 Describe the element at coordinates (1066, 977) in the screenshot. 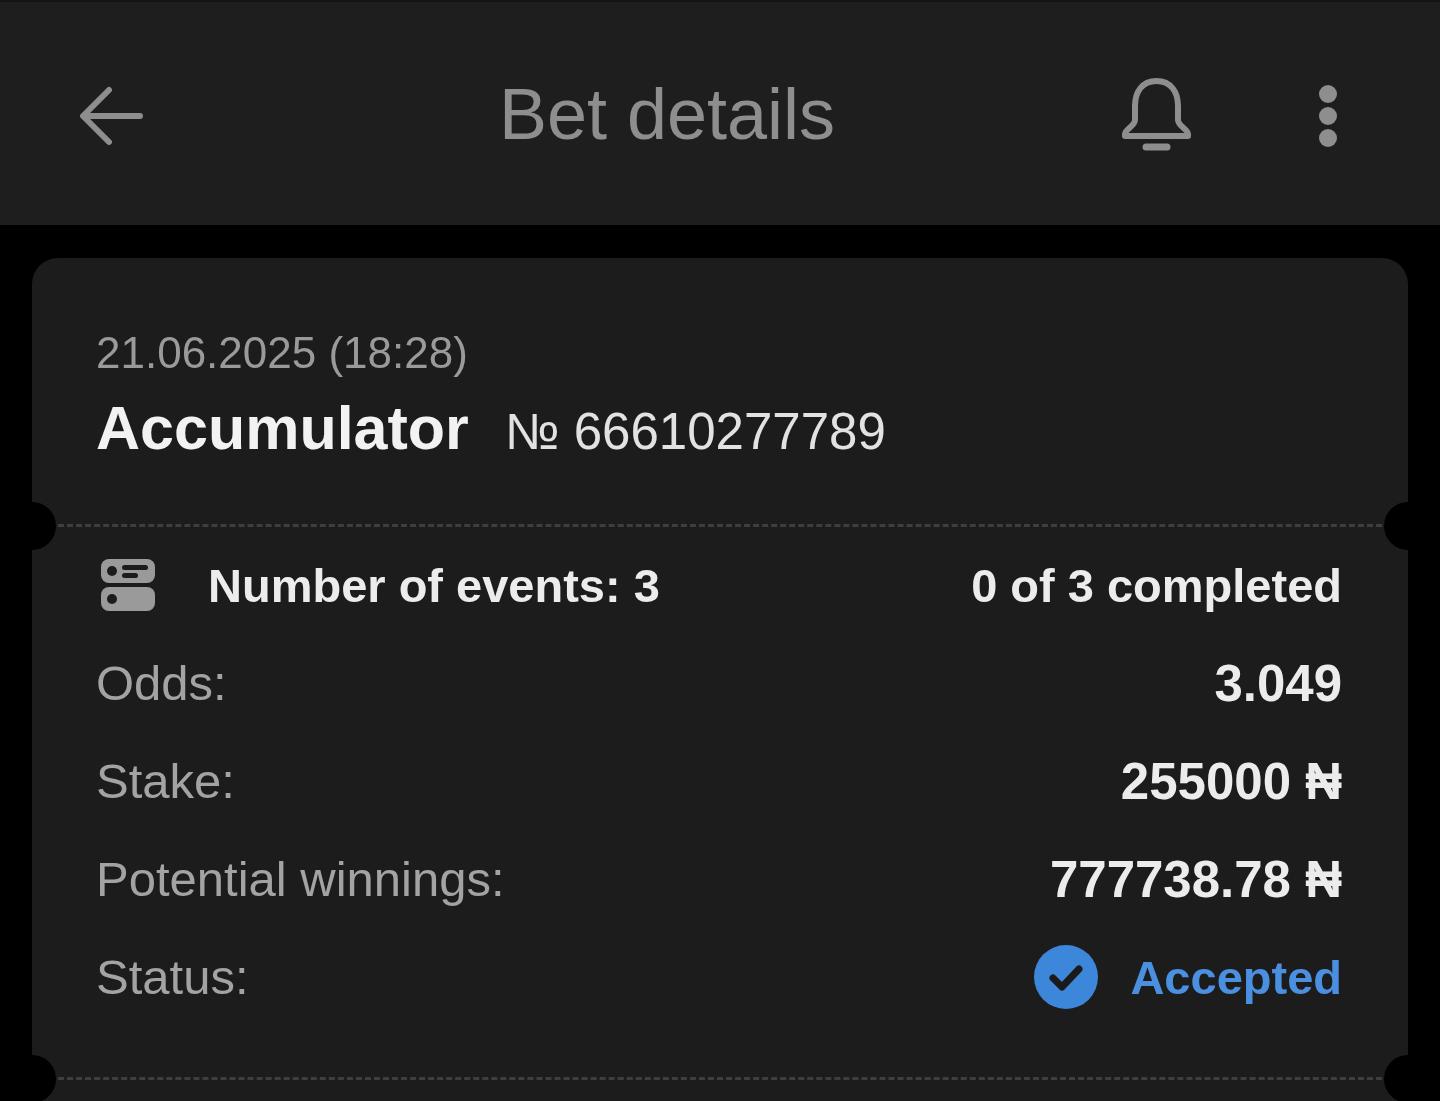

I see `check-circle-icon` at that location.